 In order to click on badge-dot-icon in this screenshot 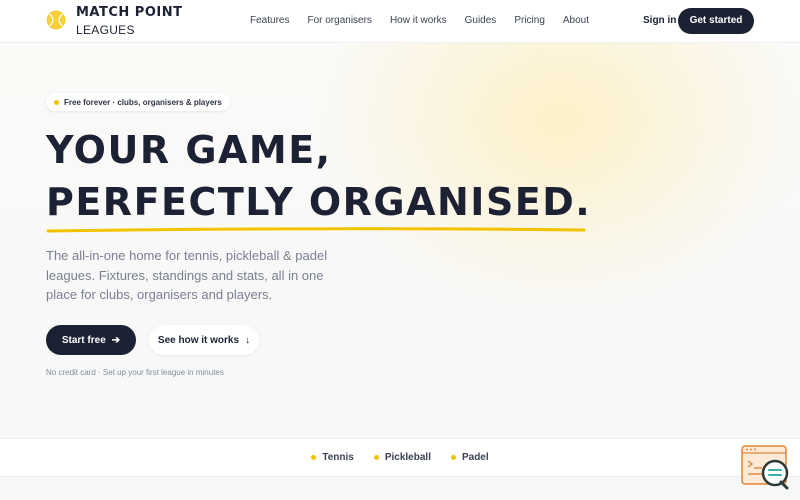, I will do `click(56, 102)`.